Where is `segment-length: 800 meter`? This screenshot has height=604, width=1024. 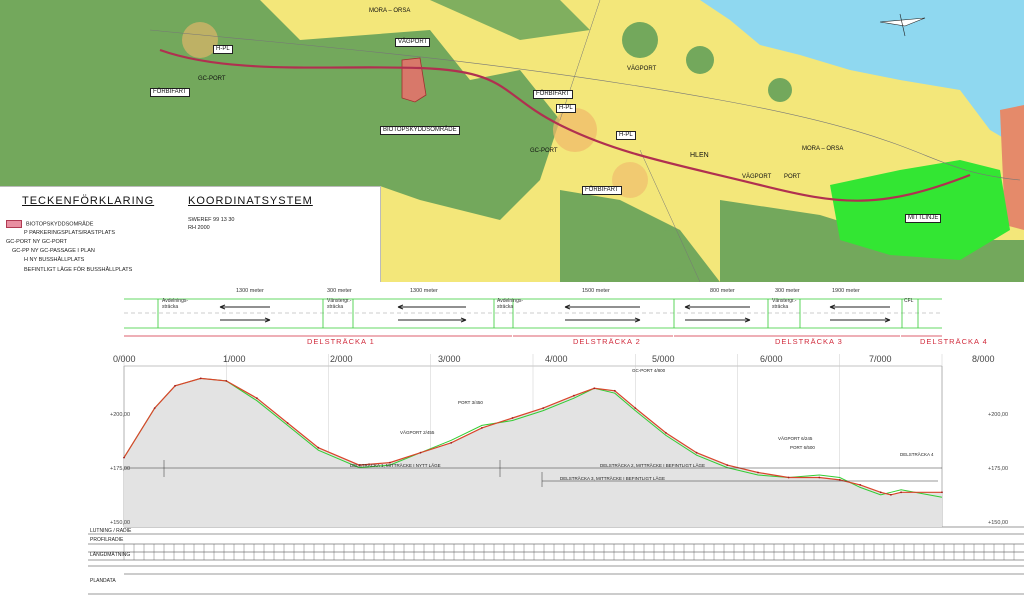 segment-length: 800 meter is located at coordinates (722, 291).